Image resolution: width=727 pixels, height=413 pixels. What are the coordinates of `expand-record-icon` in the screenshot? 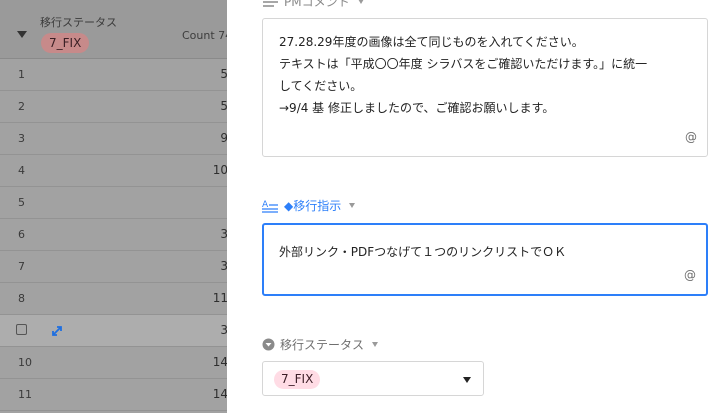 It's located at (57, 331).